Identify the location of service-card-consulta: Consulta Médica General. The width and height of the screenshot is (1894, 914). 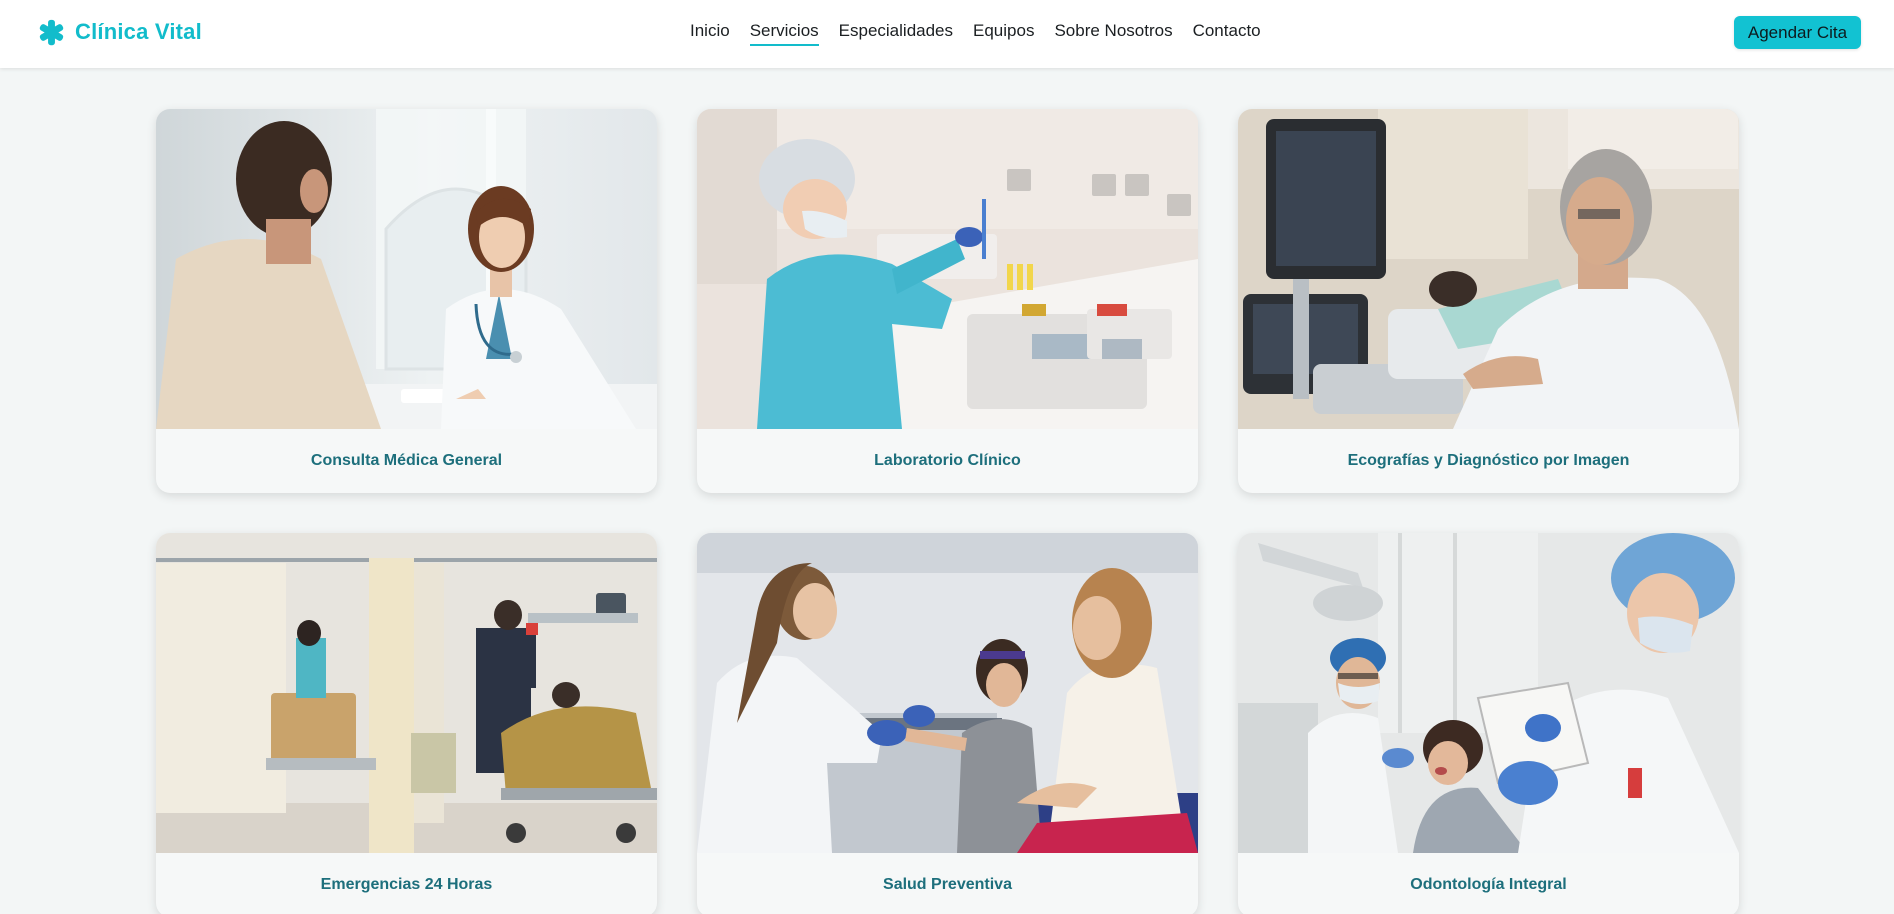
(406, 301).